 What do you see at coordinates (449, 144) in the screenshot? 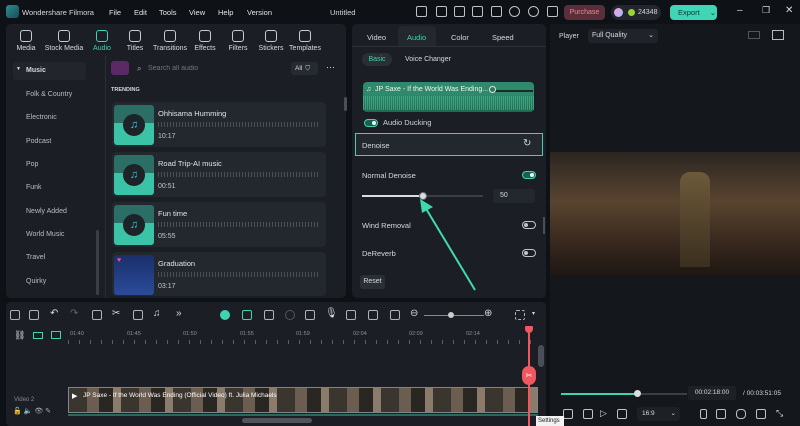
I see `denoise-section-header: Denoise ↻` at bounding box center [449, 144].